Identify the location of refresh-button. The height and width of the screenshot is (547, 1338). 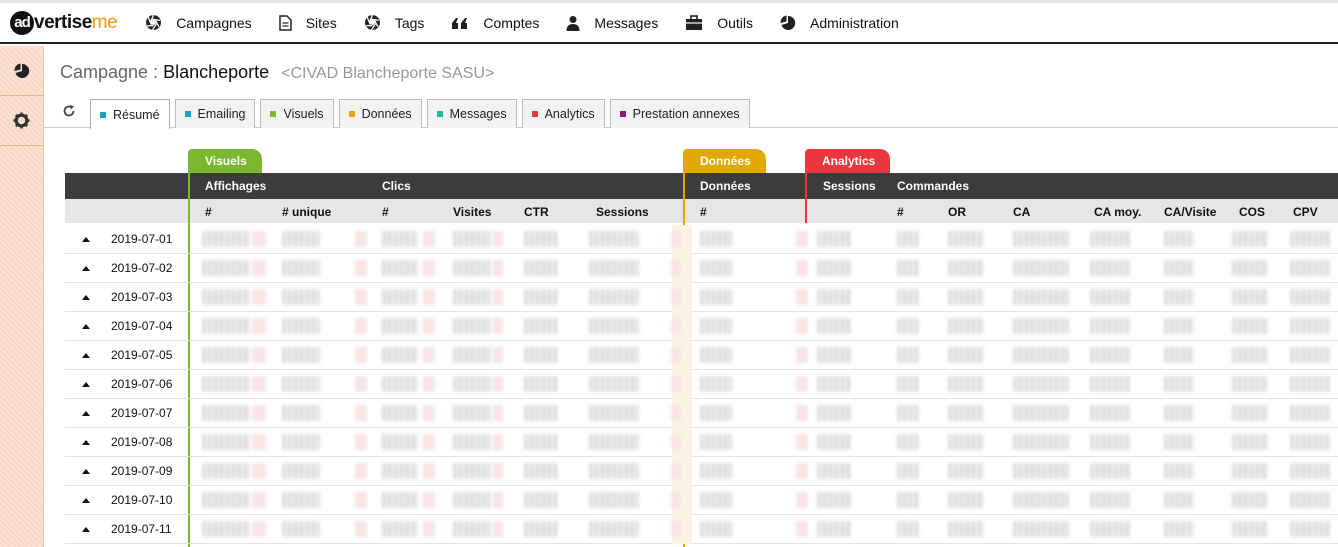
(69, 113).